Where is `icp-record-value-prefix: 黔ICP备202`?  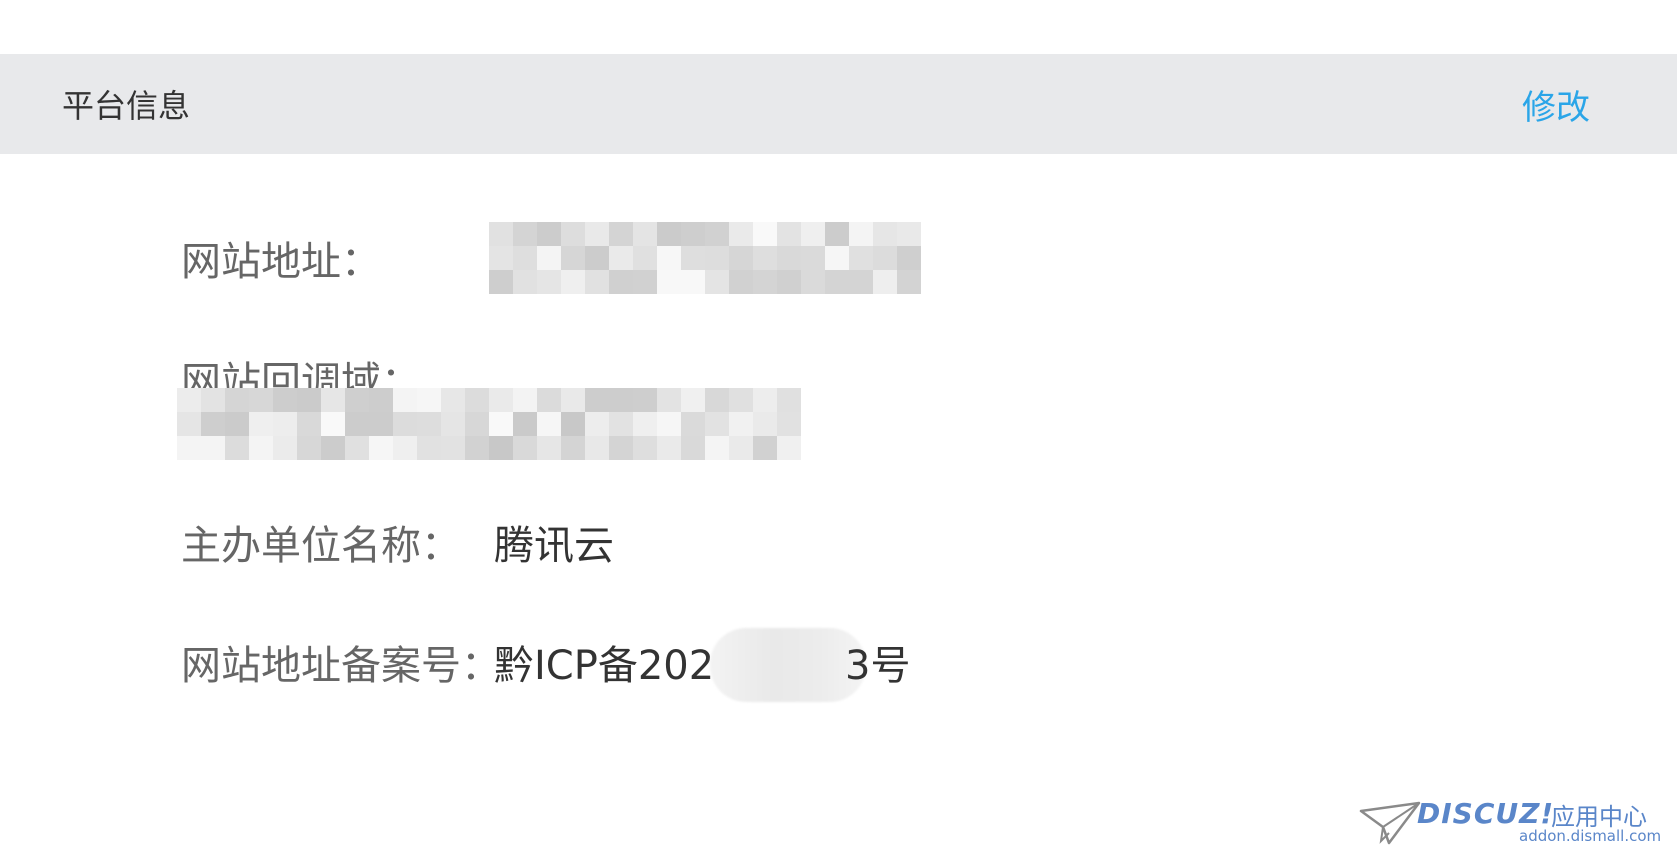
icp-record-value-prefix: 黔ICP备202 is located at coordinates (604, 666).